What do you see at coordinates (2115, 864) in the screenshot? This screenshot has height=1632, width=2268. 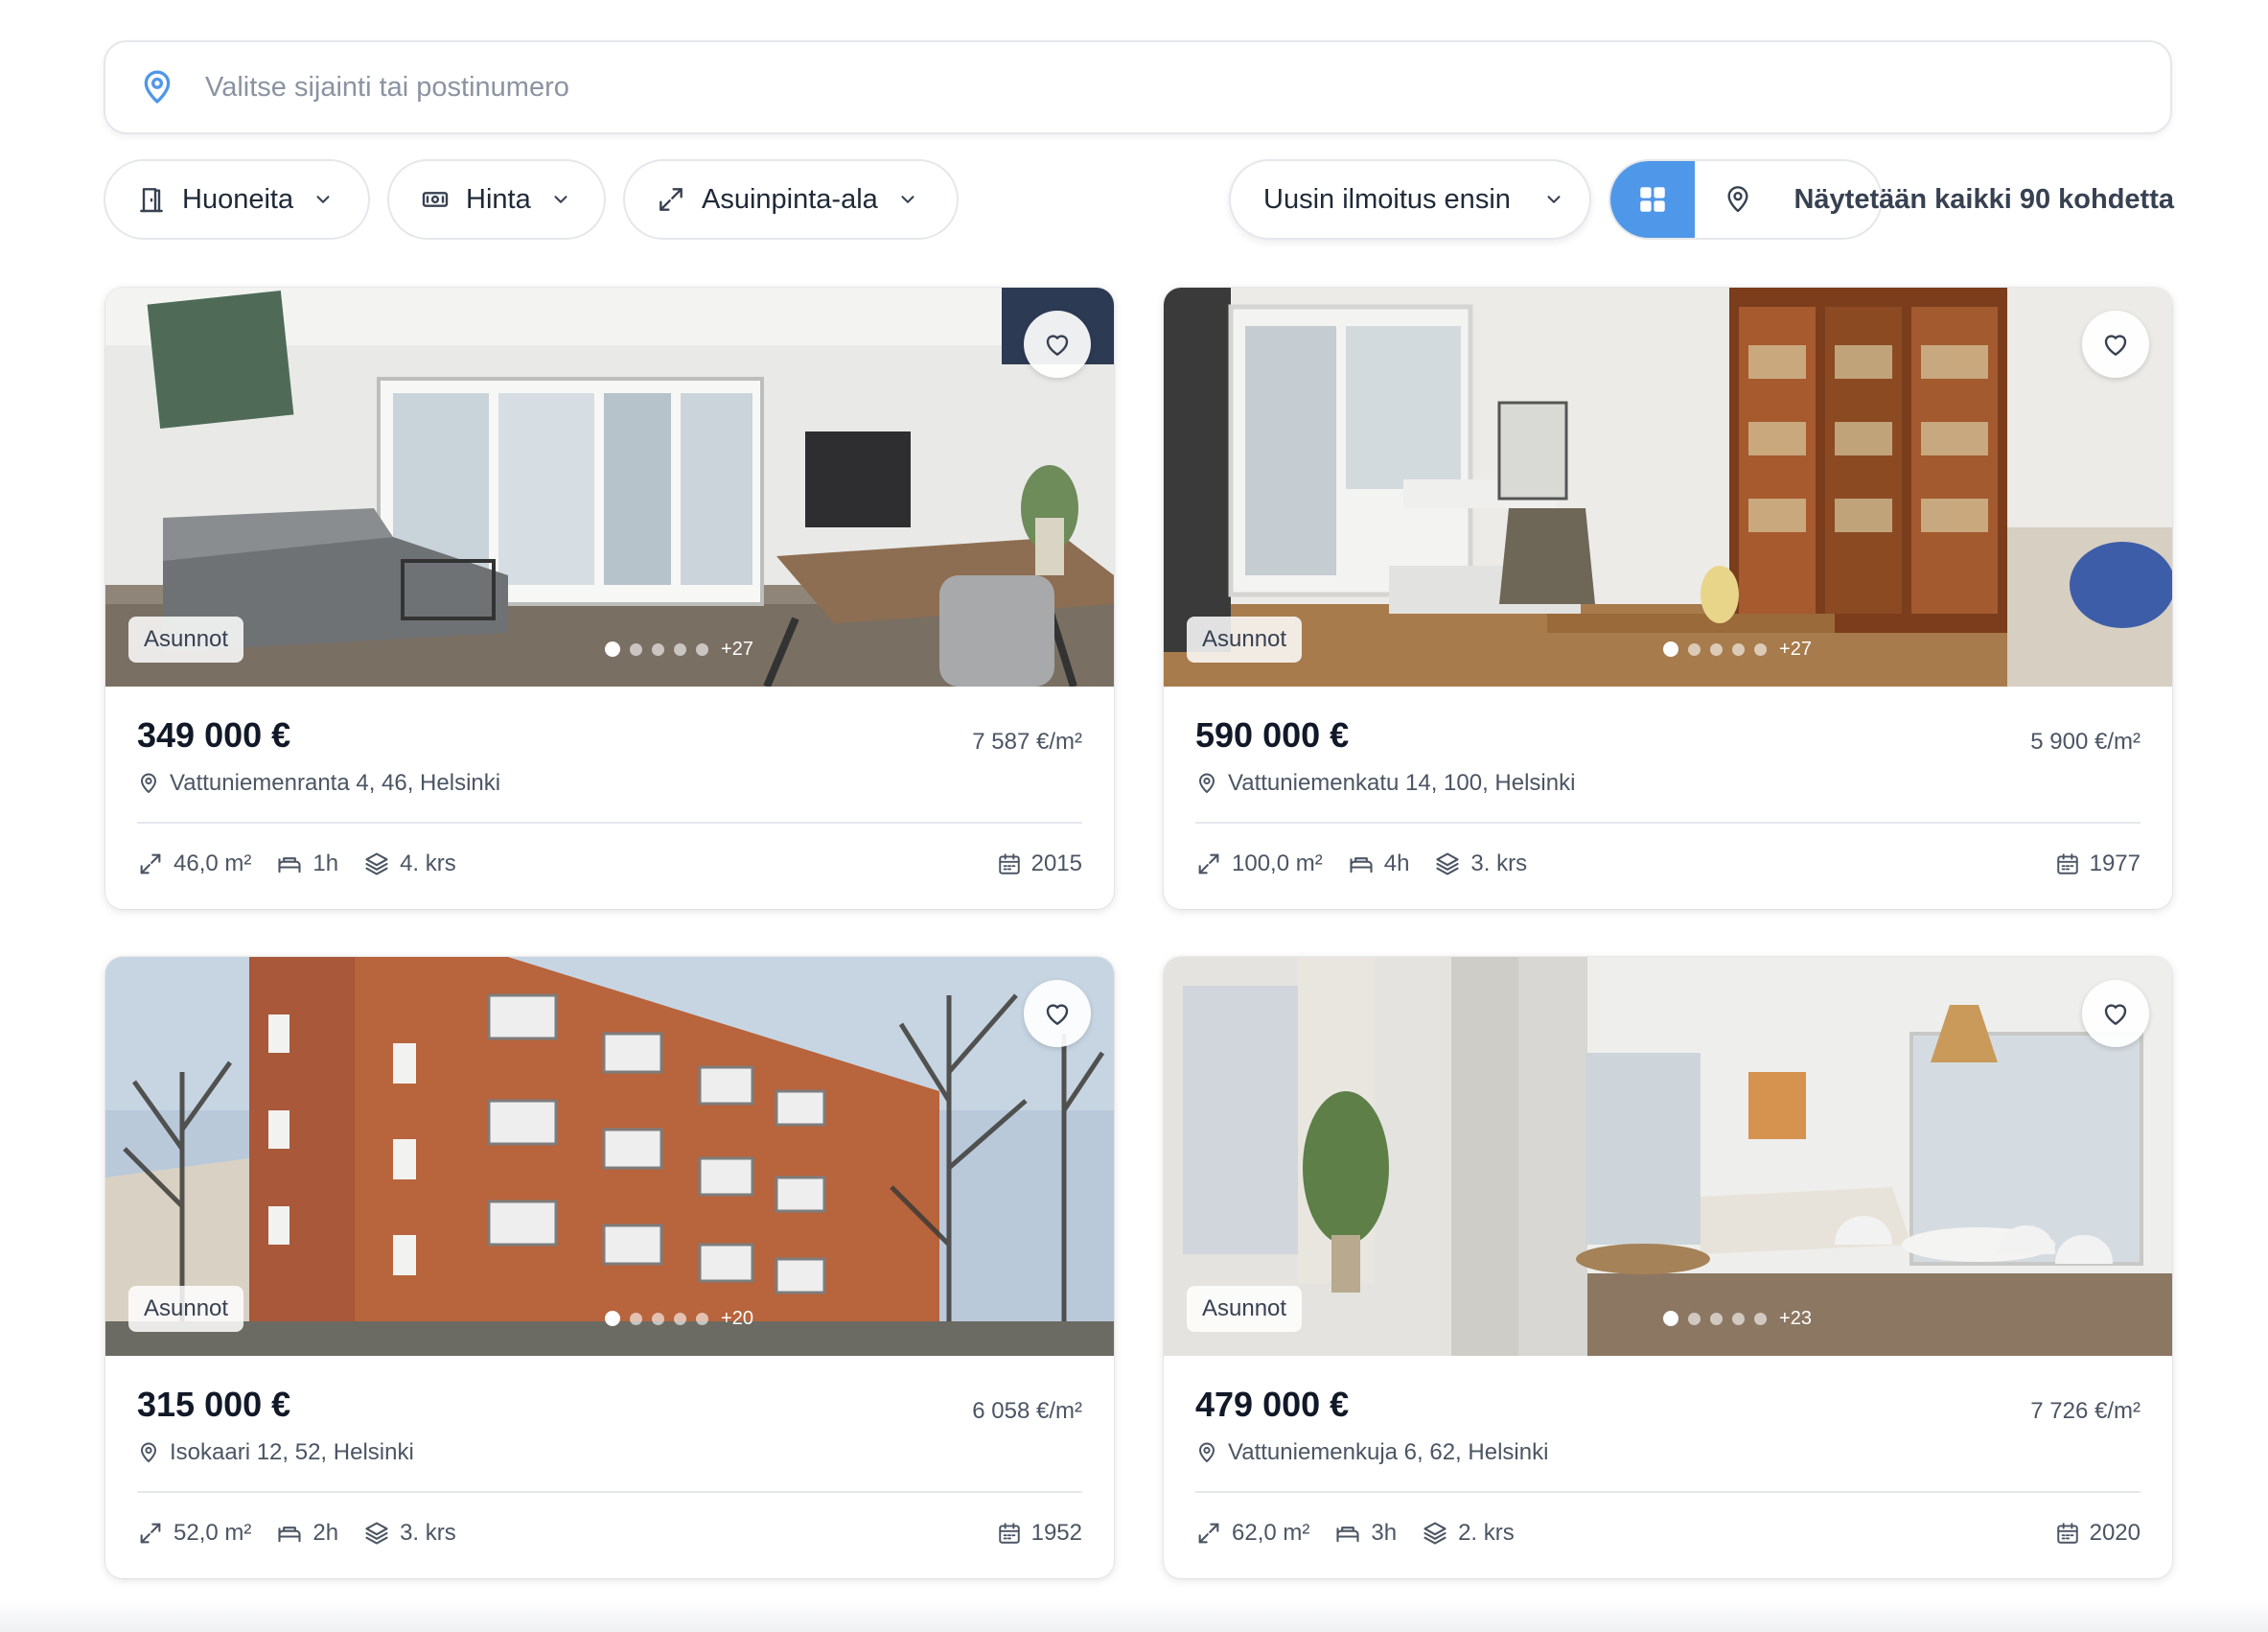 I see `year-value: 1977` at bounding box center [2115, 864].